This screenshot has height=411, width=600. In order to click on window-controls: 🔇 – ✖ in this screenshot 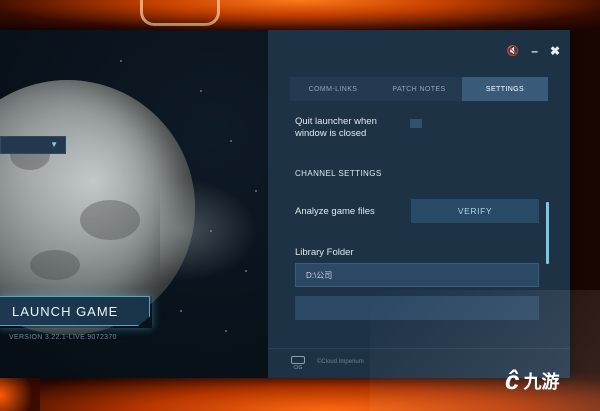, I will do `click(533, 51)`.